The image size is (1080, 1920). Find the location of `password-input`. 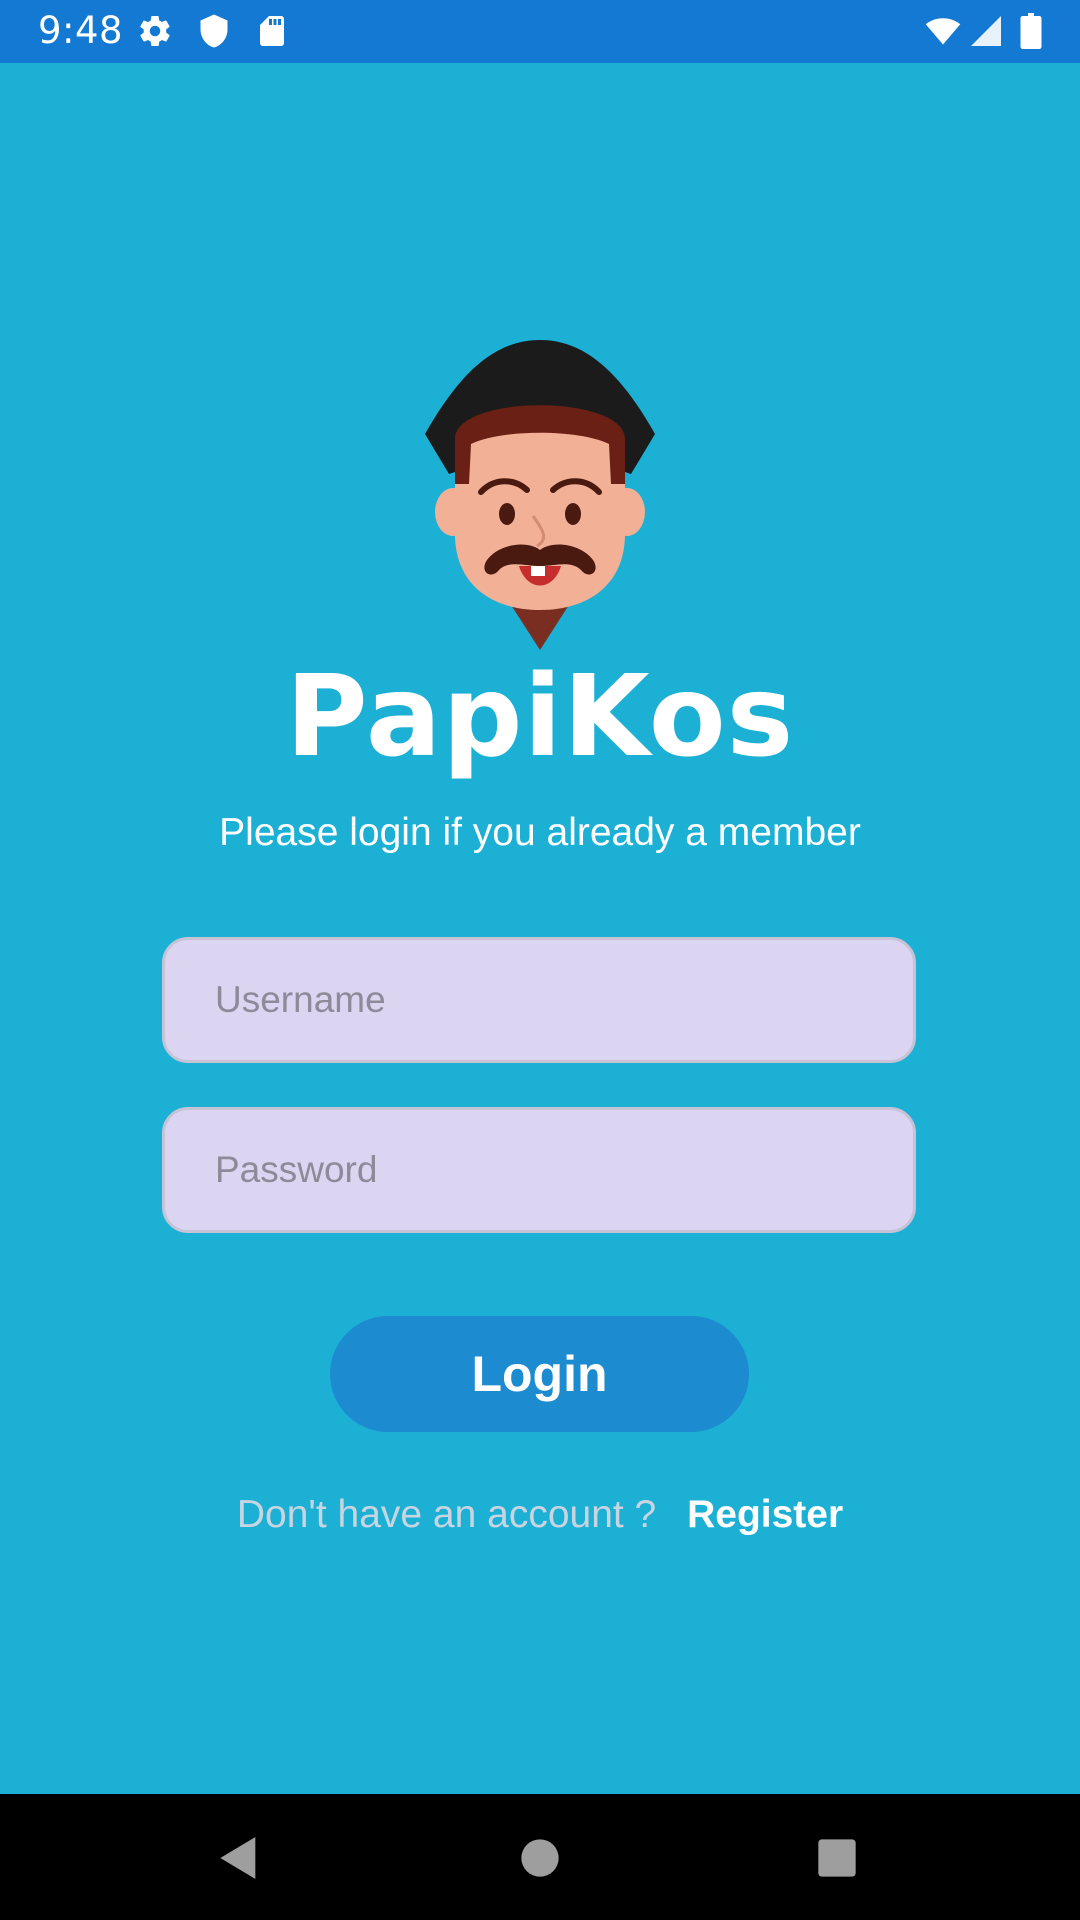

password-input is located at coordinates (555, 1170).